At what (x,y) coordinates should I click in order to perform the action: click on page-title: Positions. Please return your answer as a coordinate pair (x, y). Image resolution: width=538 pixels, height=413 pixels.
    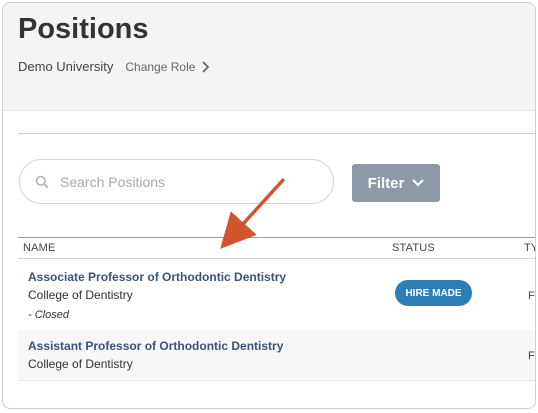
    Looking at the image, I should click on (83, 29).